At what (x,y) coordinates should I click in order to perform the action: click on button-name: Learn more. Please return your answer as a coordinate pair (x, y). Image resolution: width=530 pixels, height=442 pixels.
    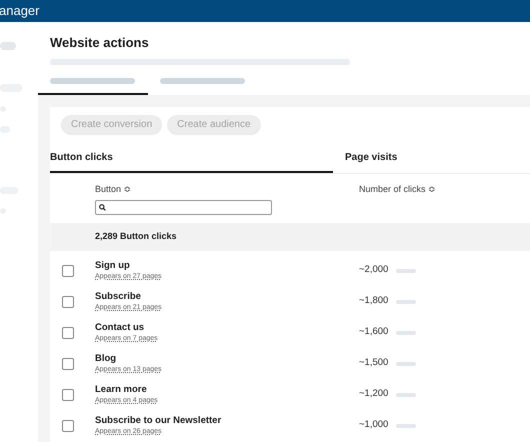
    Looking at the image, I should click on (121, 390).